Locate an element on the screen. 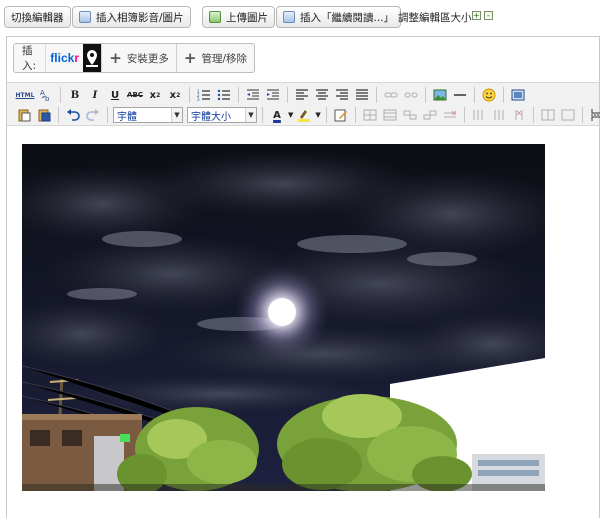 The image size is (600, 518). table-props-icon is located at coordinates (390, 115).